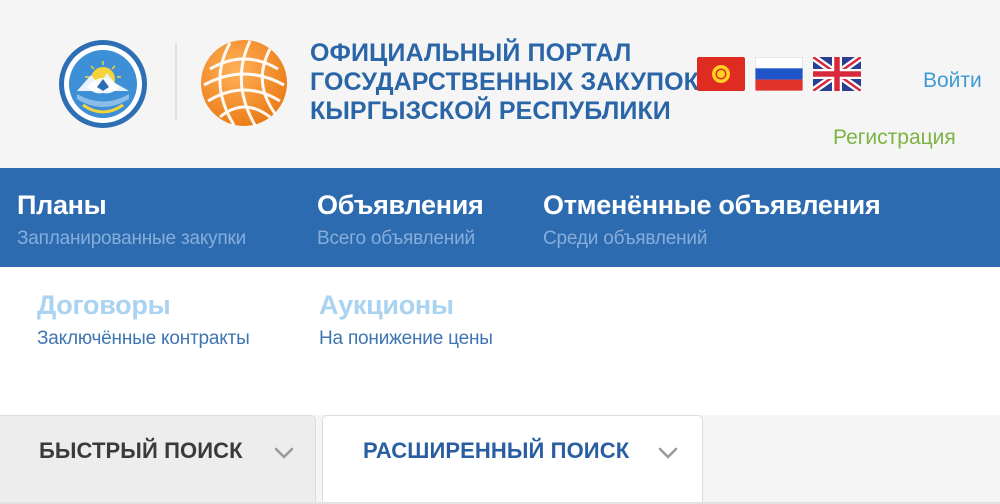  I want to click on procurement-globe-logo, so click(244, 83).